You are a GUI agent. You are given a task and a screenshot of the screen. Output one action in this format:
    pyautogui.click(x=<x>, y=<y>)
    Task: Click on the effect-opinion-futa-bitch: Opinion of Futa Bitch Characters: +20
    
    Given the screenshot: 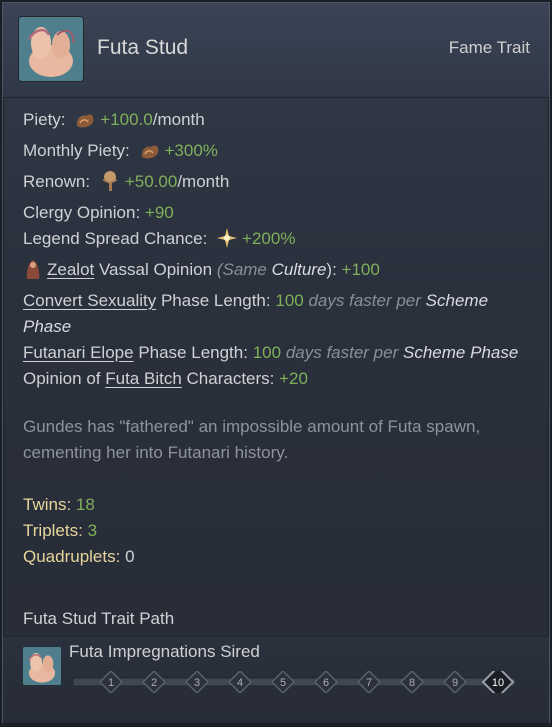 What is the action you would take?
    pyautogui.click(x=165, y=378)
    